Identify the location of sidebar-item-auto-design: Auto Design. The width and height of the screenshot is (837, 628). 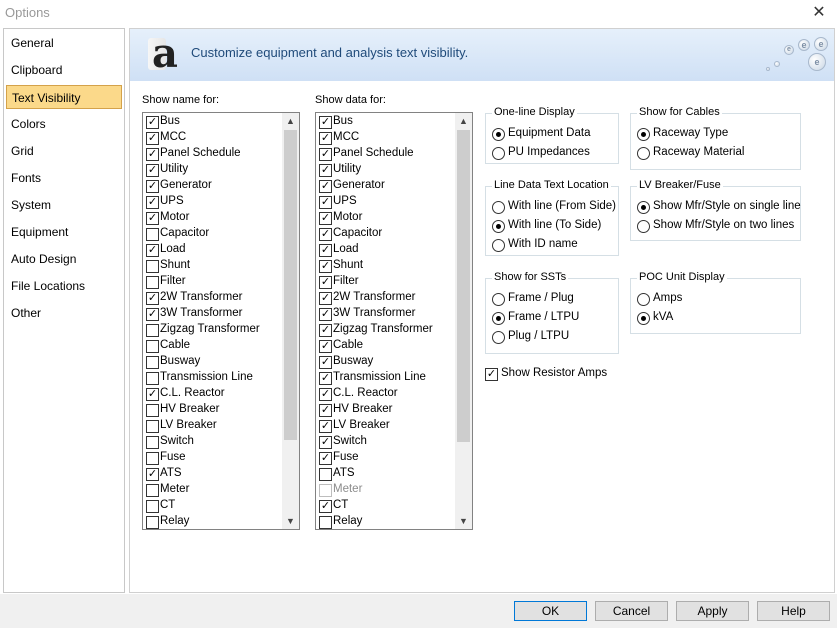
(64, 259).